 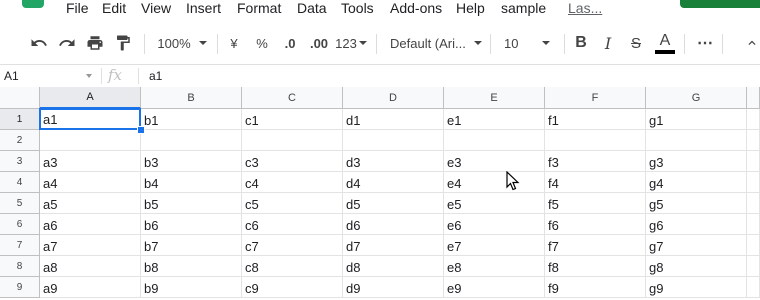 I want to click on cell-d2, so click(x=393, y=140).